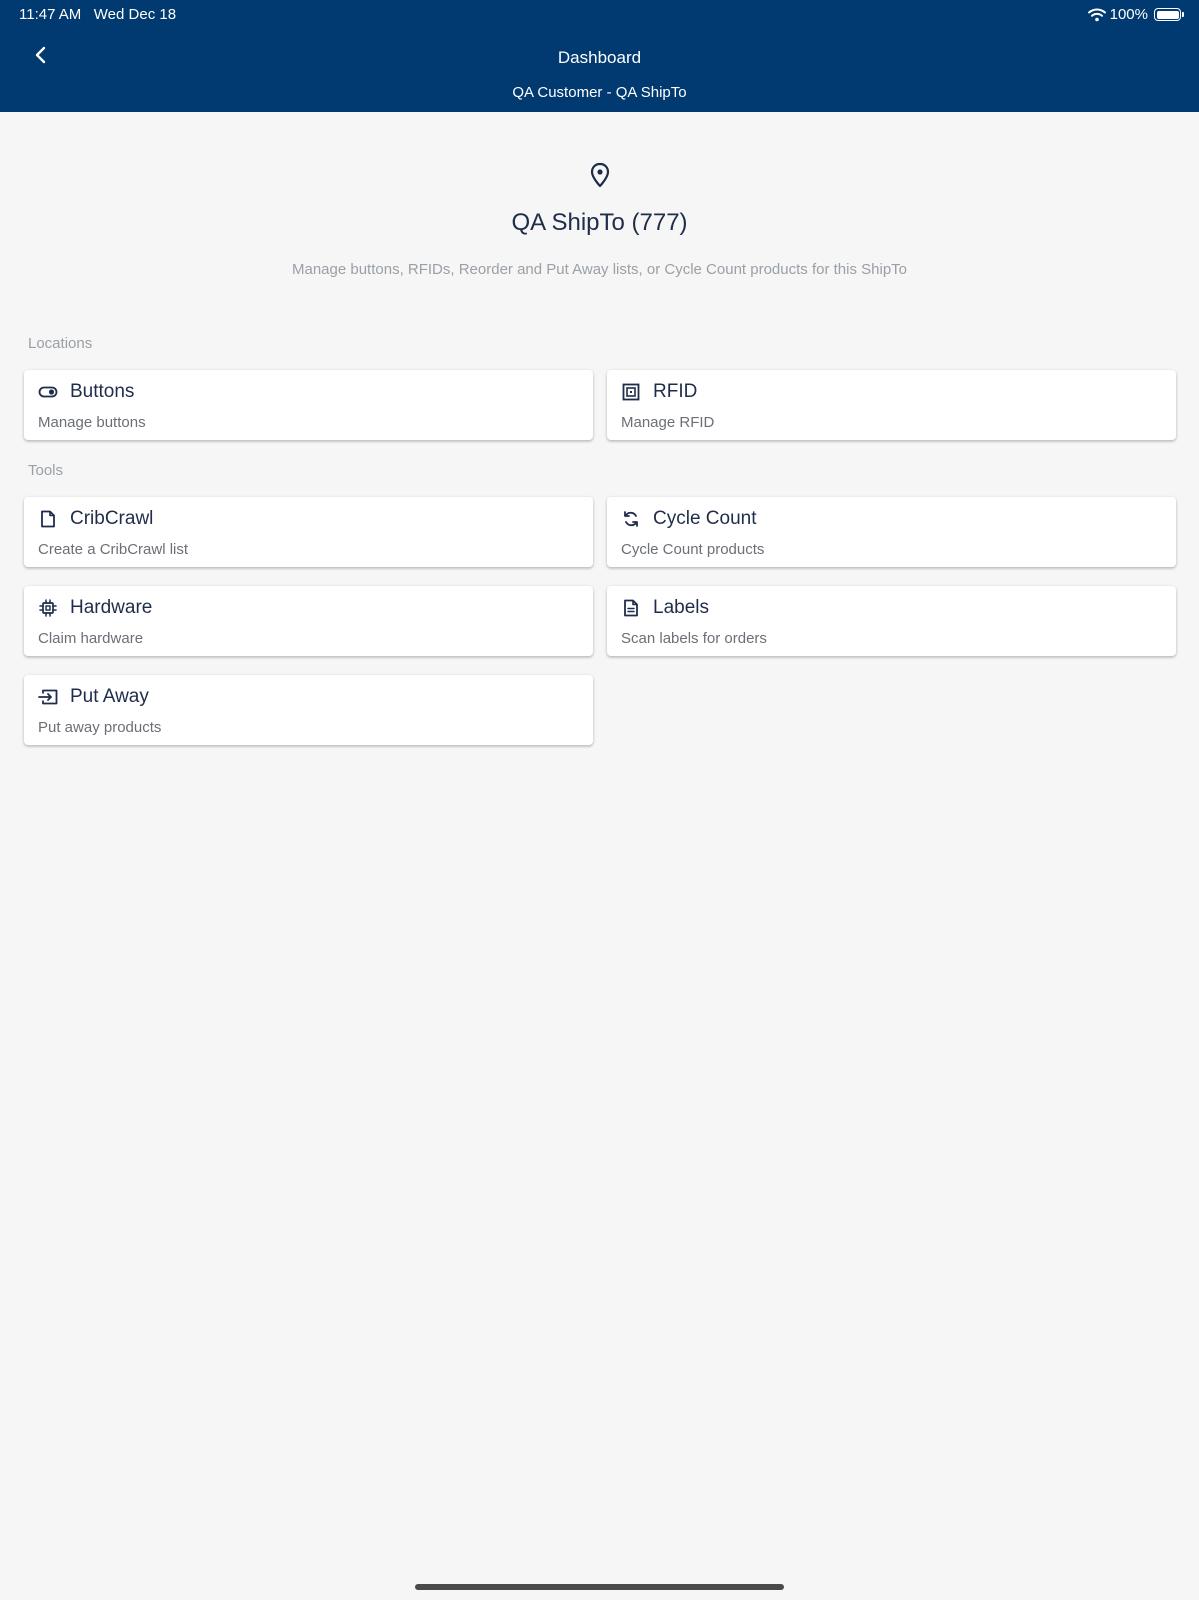  Describe the element at coordinates (48, 608) in the screenshot. I see `chip-icon` at that location.